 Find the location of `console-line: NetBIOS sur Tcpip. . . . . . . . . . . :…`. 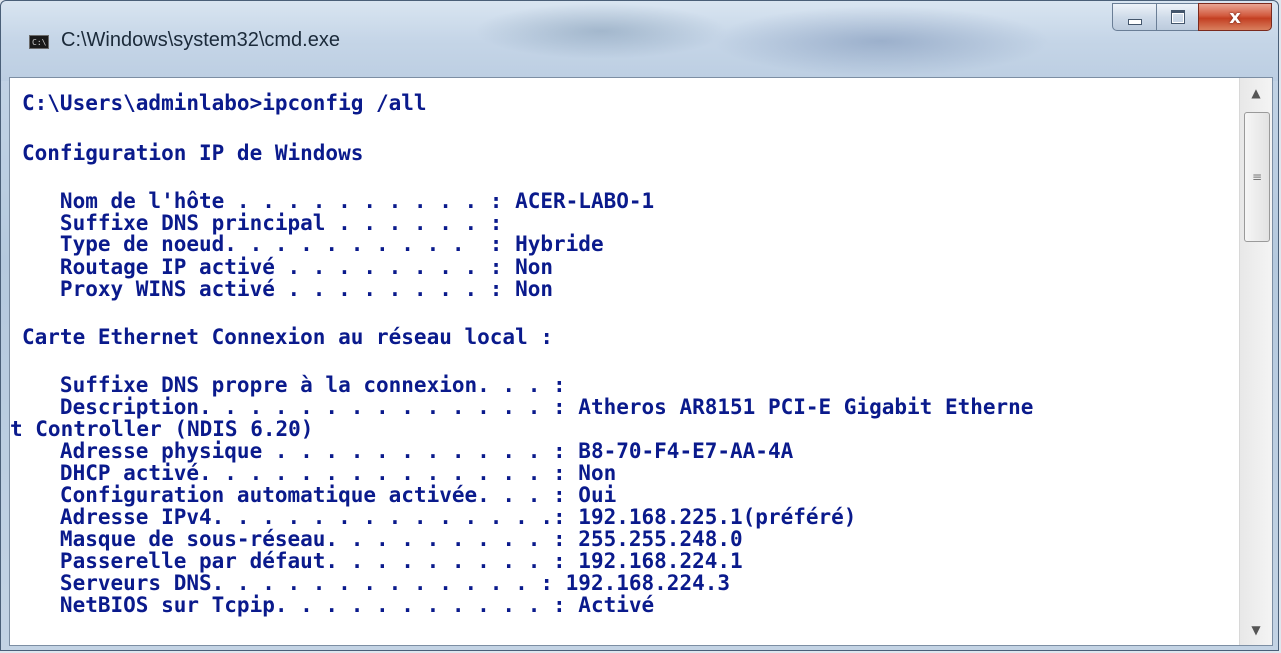

console-line: NetBIOS sur Tcpip. . . . . . . . . . . :… is located at coordinates (338, 605).